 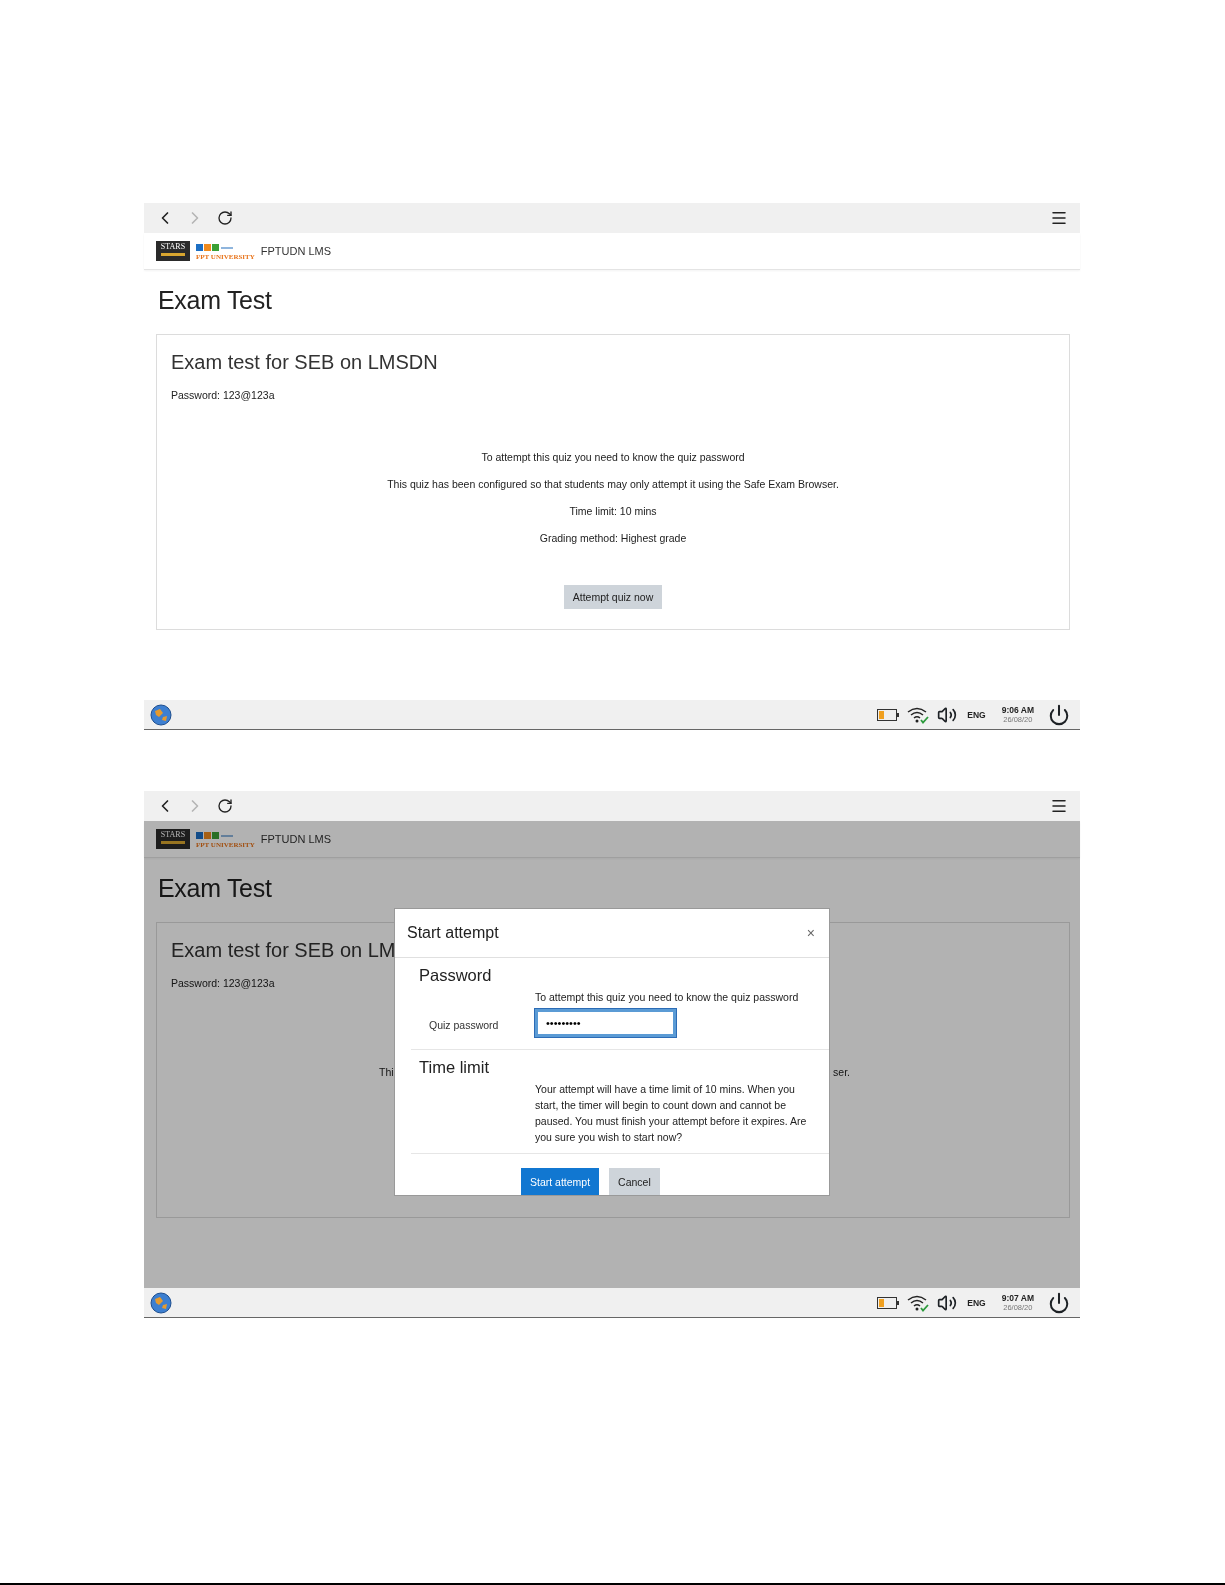 I want to click on quiz-info: Thi, so click(x=386, y=1072).